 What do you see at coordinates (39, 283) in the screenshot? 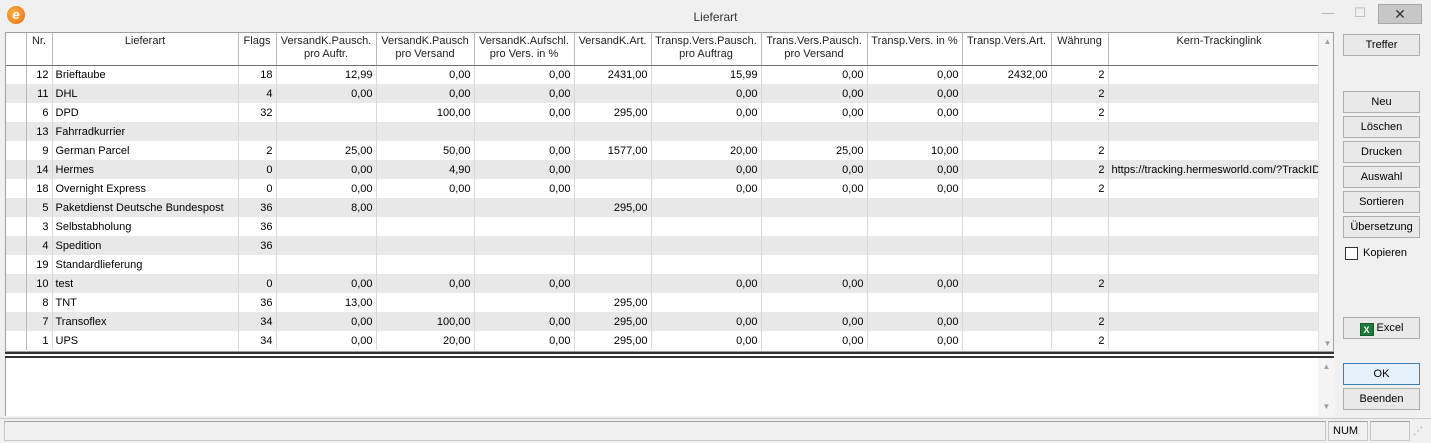
I see `cell-nr: 10` at bounding box center [39, 283].